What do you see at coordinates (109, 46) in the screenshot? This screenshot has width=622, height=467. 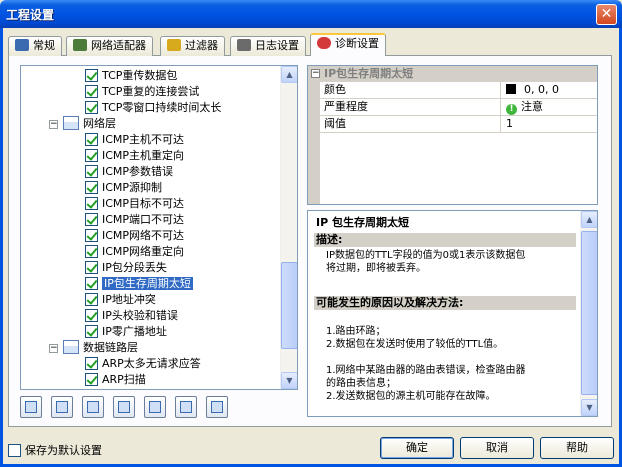 I see `tab-network-adapter: 网络适配器` at bounding box center [109, 46].